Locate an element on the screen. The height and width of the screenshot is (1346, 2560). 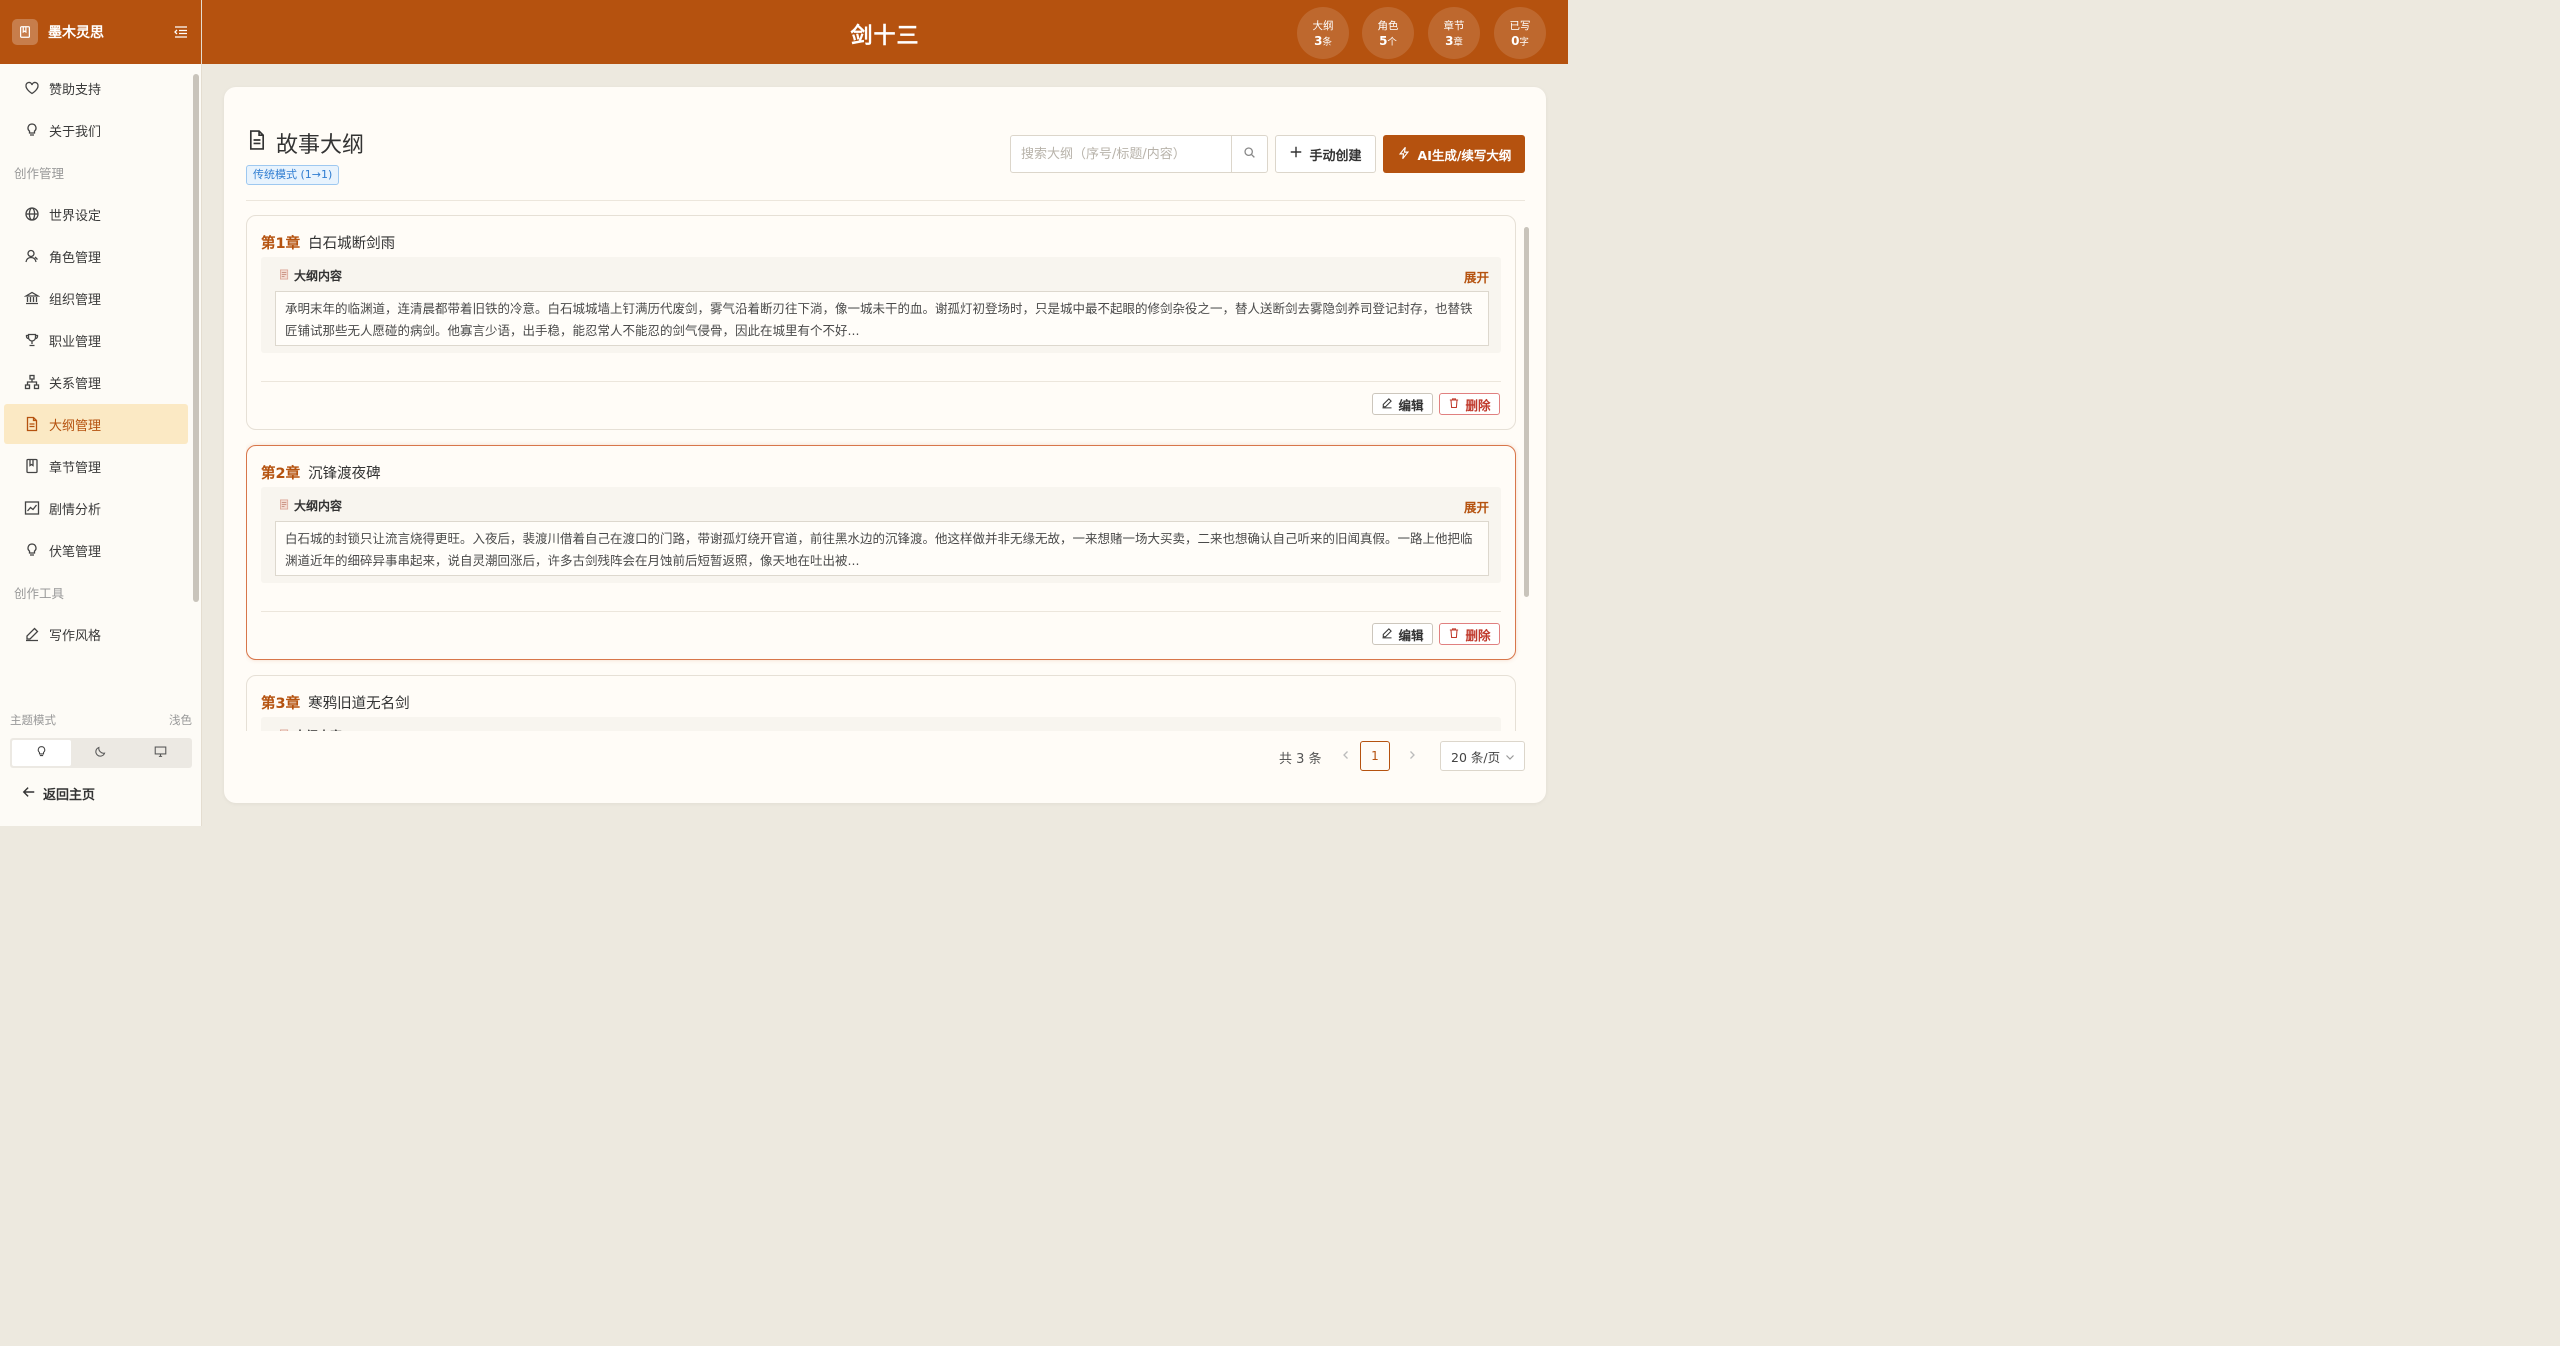
sidebar-scrollbar is located at coordinates (196, 382).